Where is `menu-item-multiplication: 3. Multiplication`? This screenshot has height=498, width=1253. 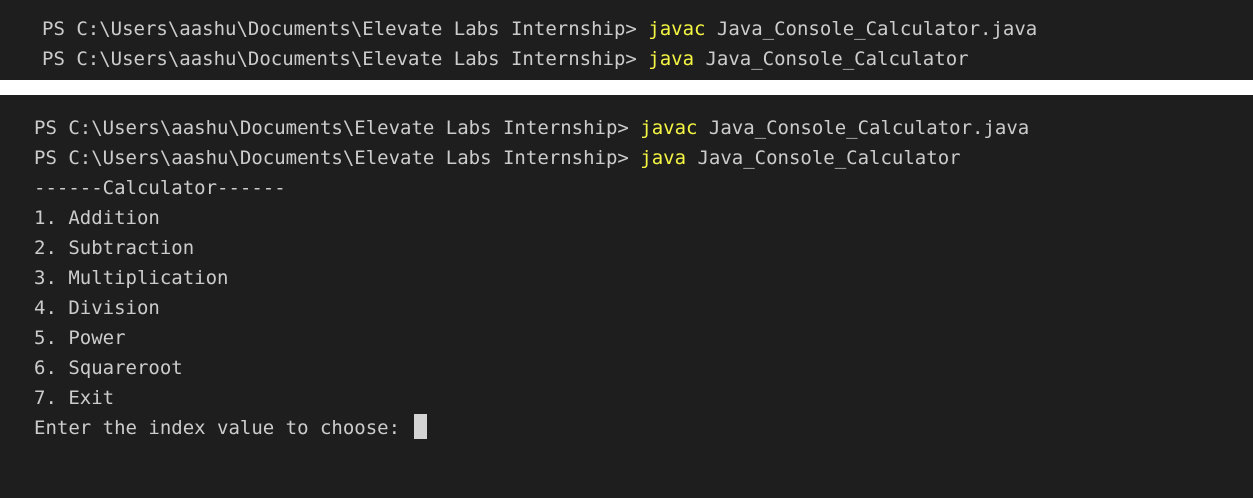
menu-item-multiplication: 3. Multiplication is located at coordinates (131, 278).